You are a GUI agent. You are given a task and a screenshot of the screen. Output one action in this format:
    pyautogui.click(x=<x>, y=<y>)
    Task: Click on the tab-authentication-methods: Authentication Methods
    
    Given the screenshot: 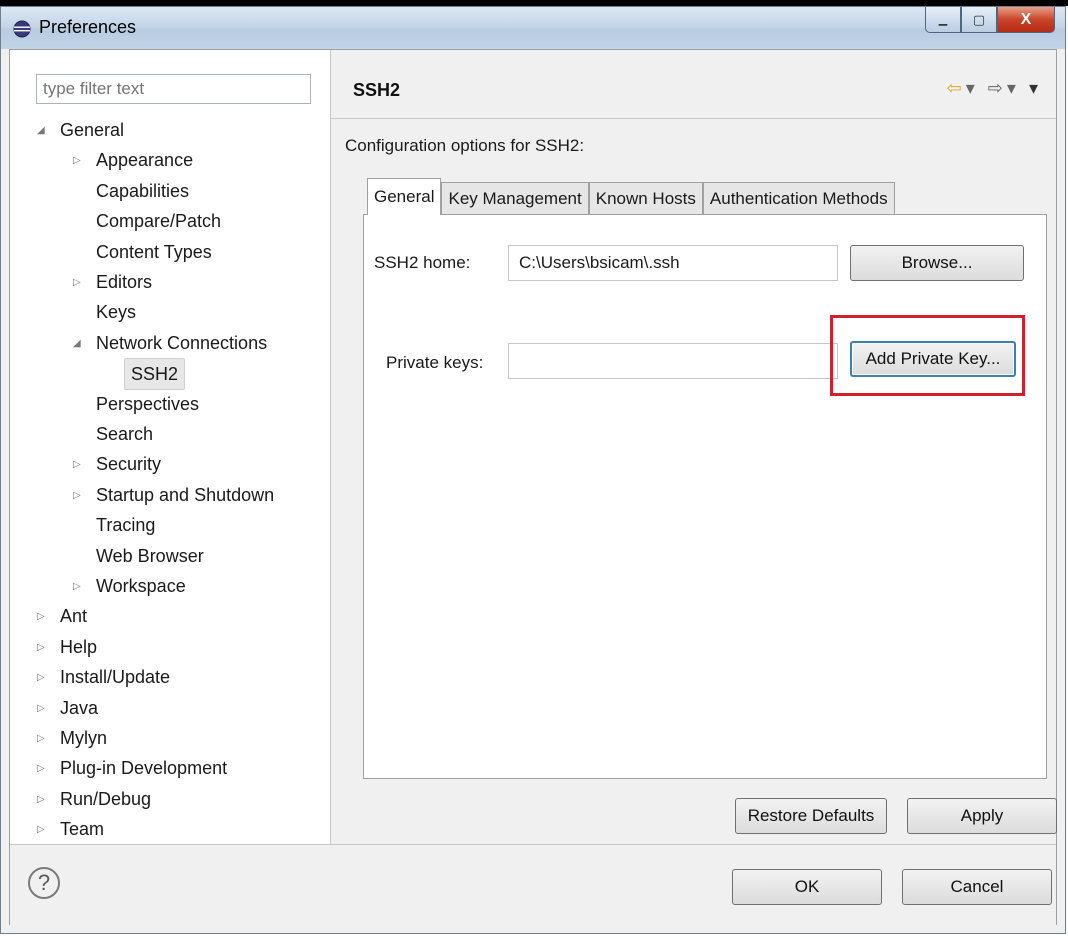 What is the action you would take?
    pyautogui.click(x=798, y=198)
    